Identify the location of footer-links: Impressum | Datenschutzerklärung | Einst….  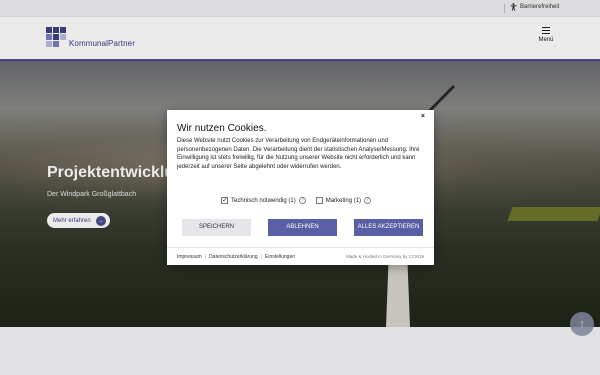
(236, 257).